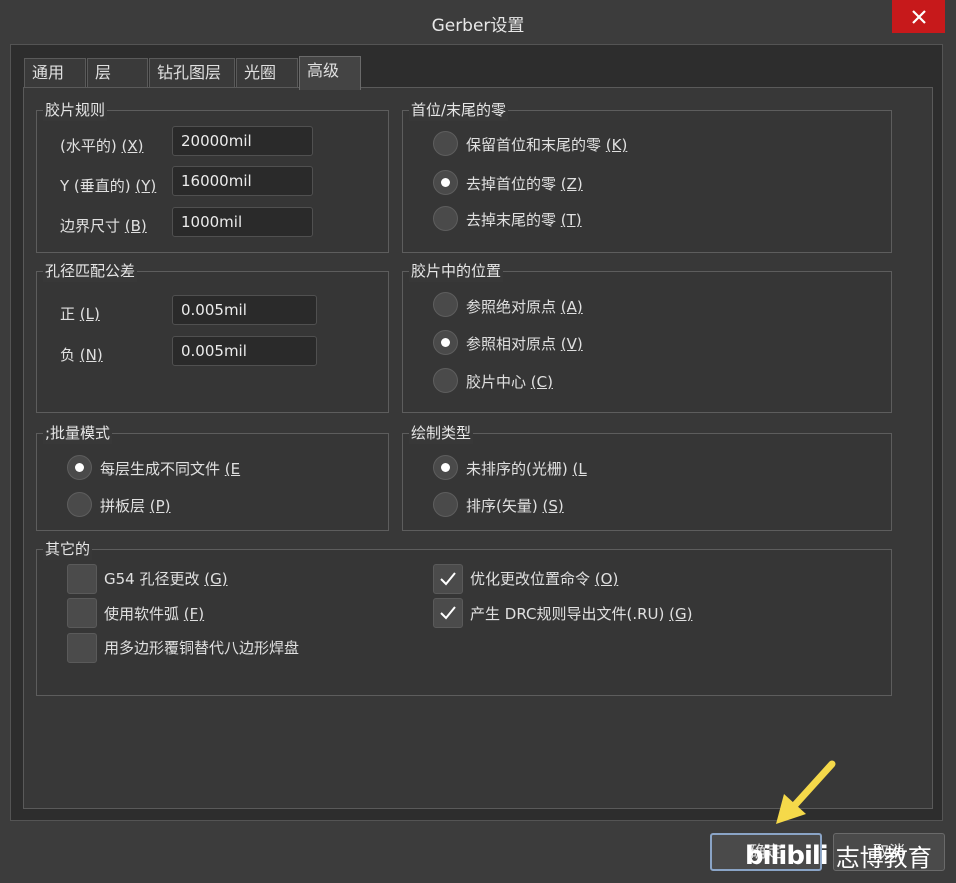 The height and width of the screenshot is (883, 956). I want to click on group-title: 胶片规则, so click(75, 110).